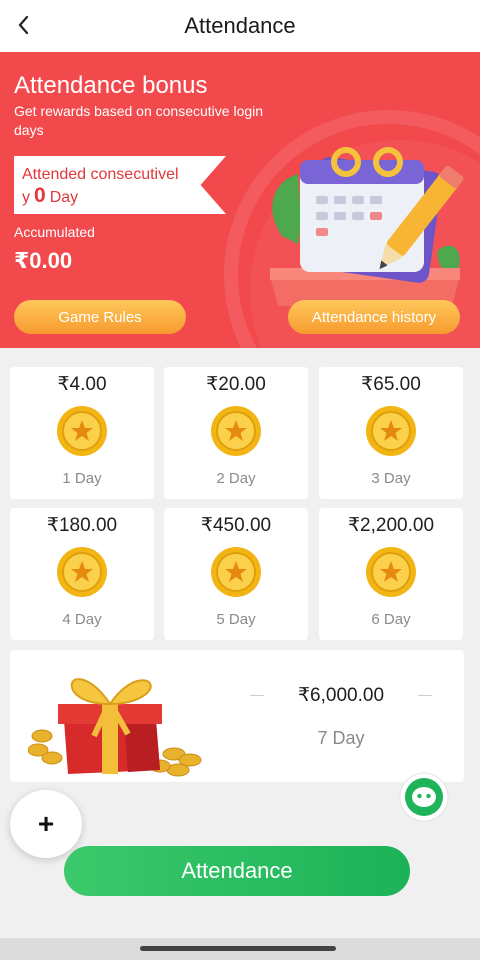 This screenshot has width=480, height=960. I want to click on reward-card-day-5: ₹450.00 5 Day, so click(236, 574).